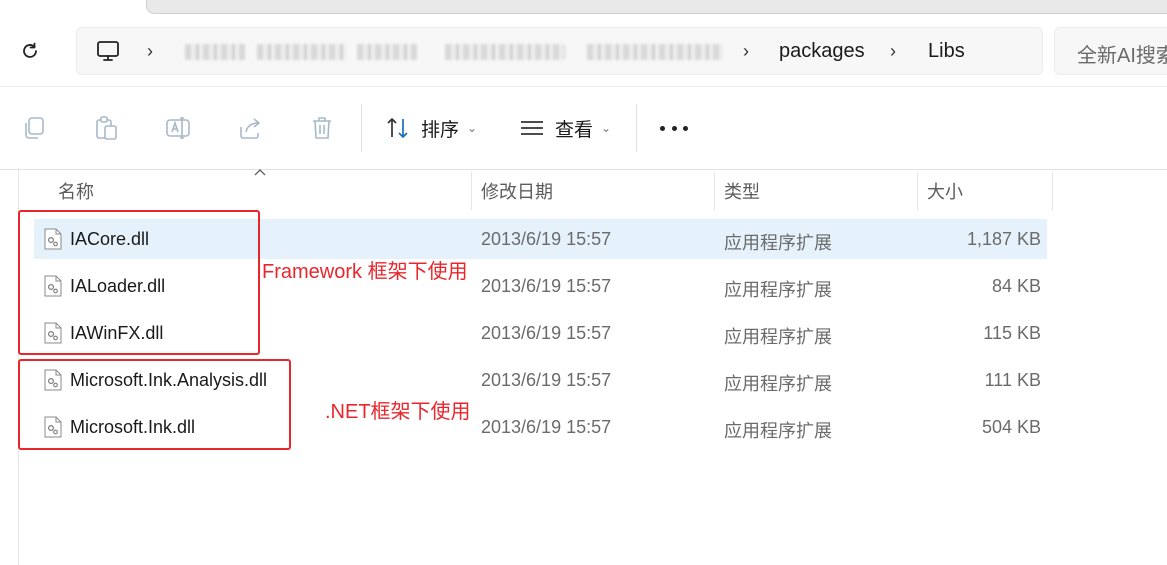  What do you see at coordinates (139, 282) in the screenshot?
I see `annotation-box-framework` at bounding box center [139, 282].